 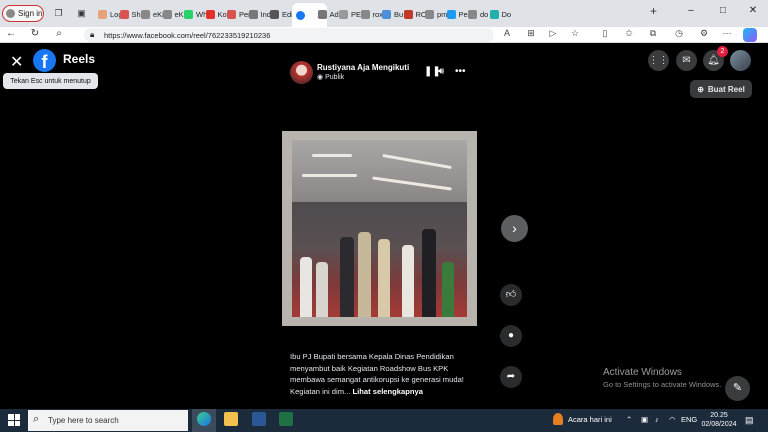 What do you see at coordinates (605, 33) in the screenshot?
I see `split-screen-icon: ▯` at bounding box center [605, 33].